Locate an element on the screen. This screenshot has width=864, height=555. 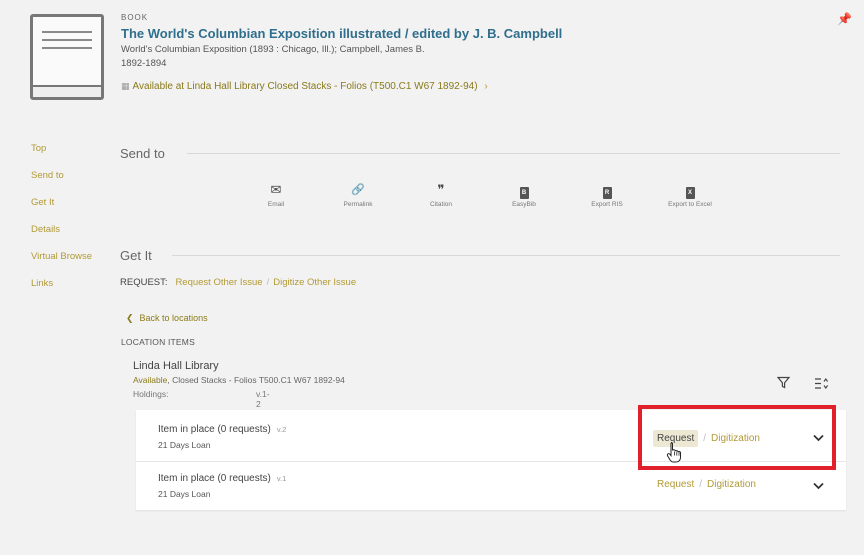
nav-send-to: Send to is located at coordinates (47, 175).